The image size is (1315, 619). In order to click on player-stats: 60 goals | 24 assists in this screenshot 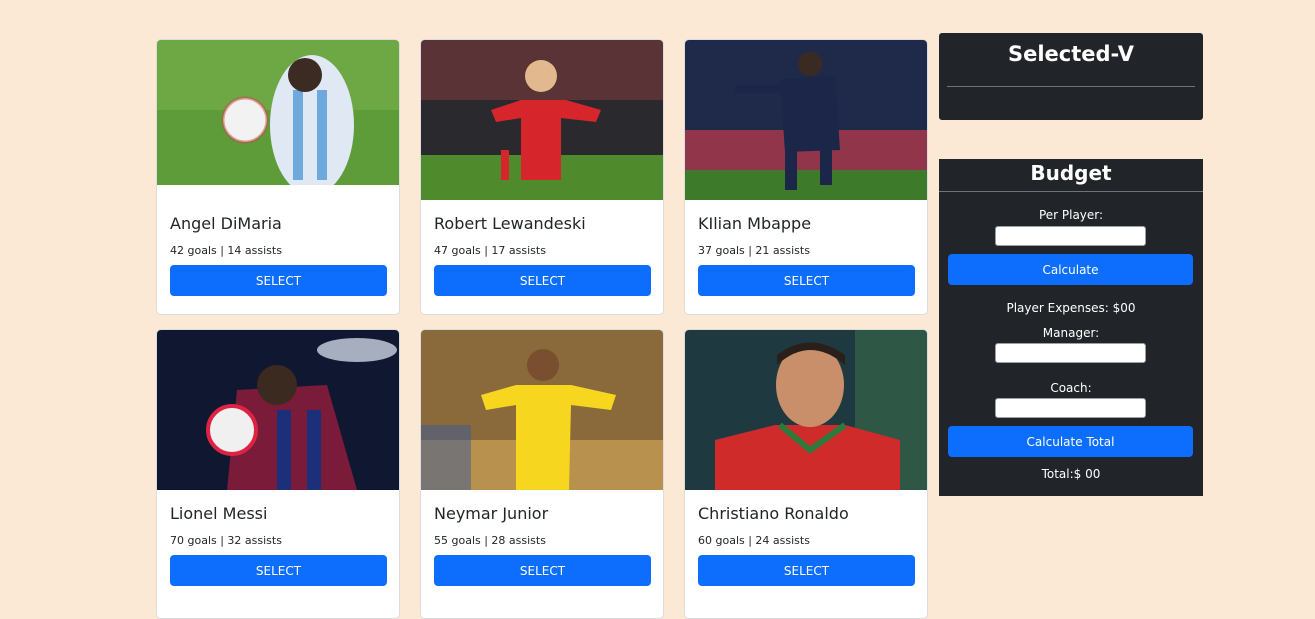, I will do `click(754, 540)`.